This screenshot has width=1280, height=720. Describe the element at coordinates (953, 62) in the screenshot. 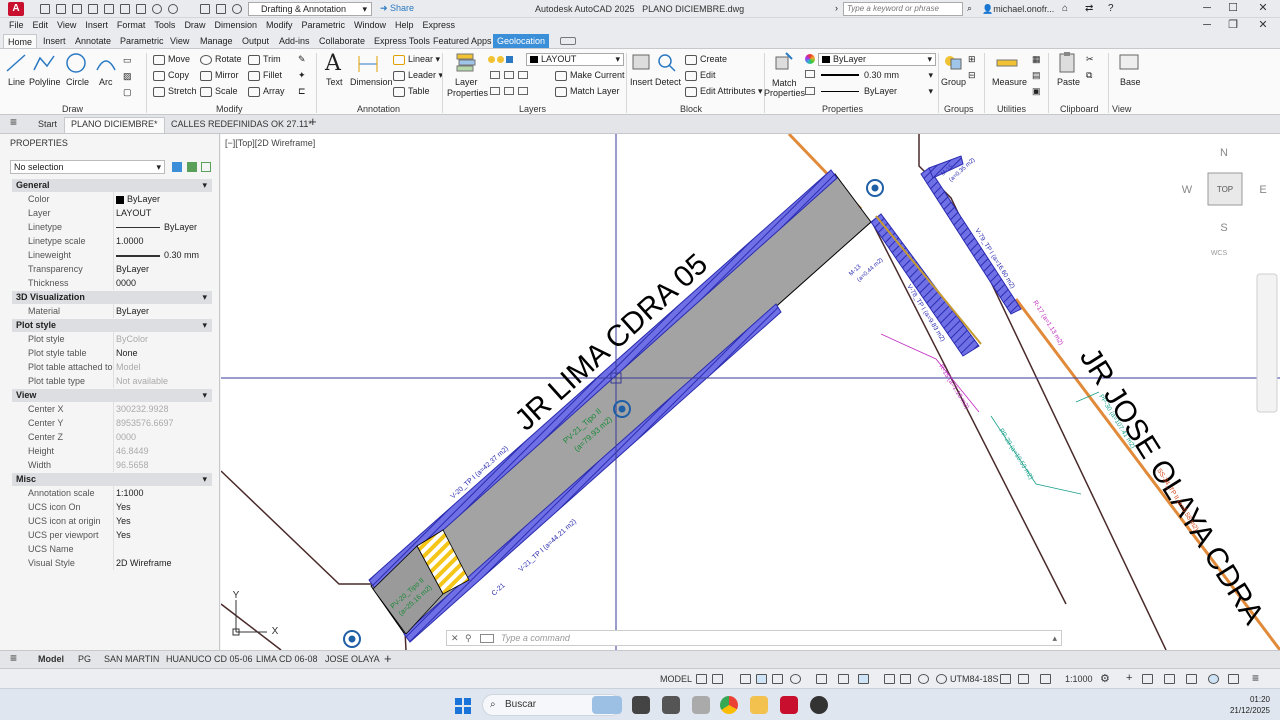

I see `group-icon` at that location.